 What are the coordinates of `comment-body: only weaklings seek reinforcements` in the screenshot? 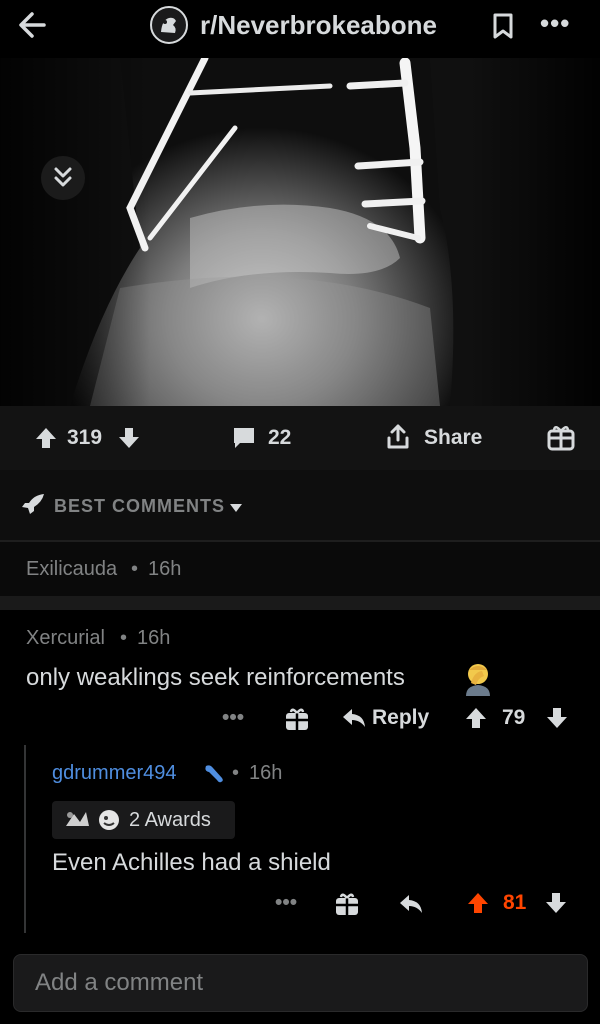 It's located at (215, 677).